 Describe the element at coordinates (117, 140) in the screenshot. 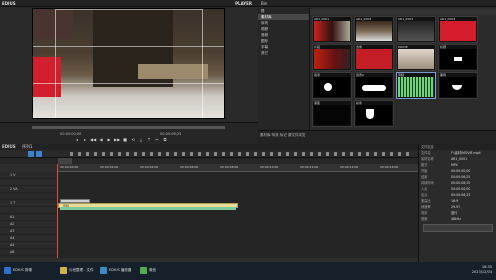

I see `fast-forward-button: ▶▶` at that location.